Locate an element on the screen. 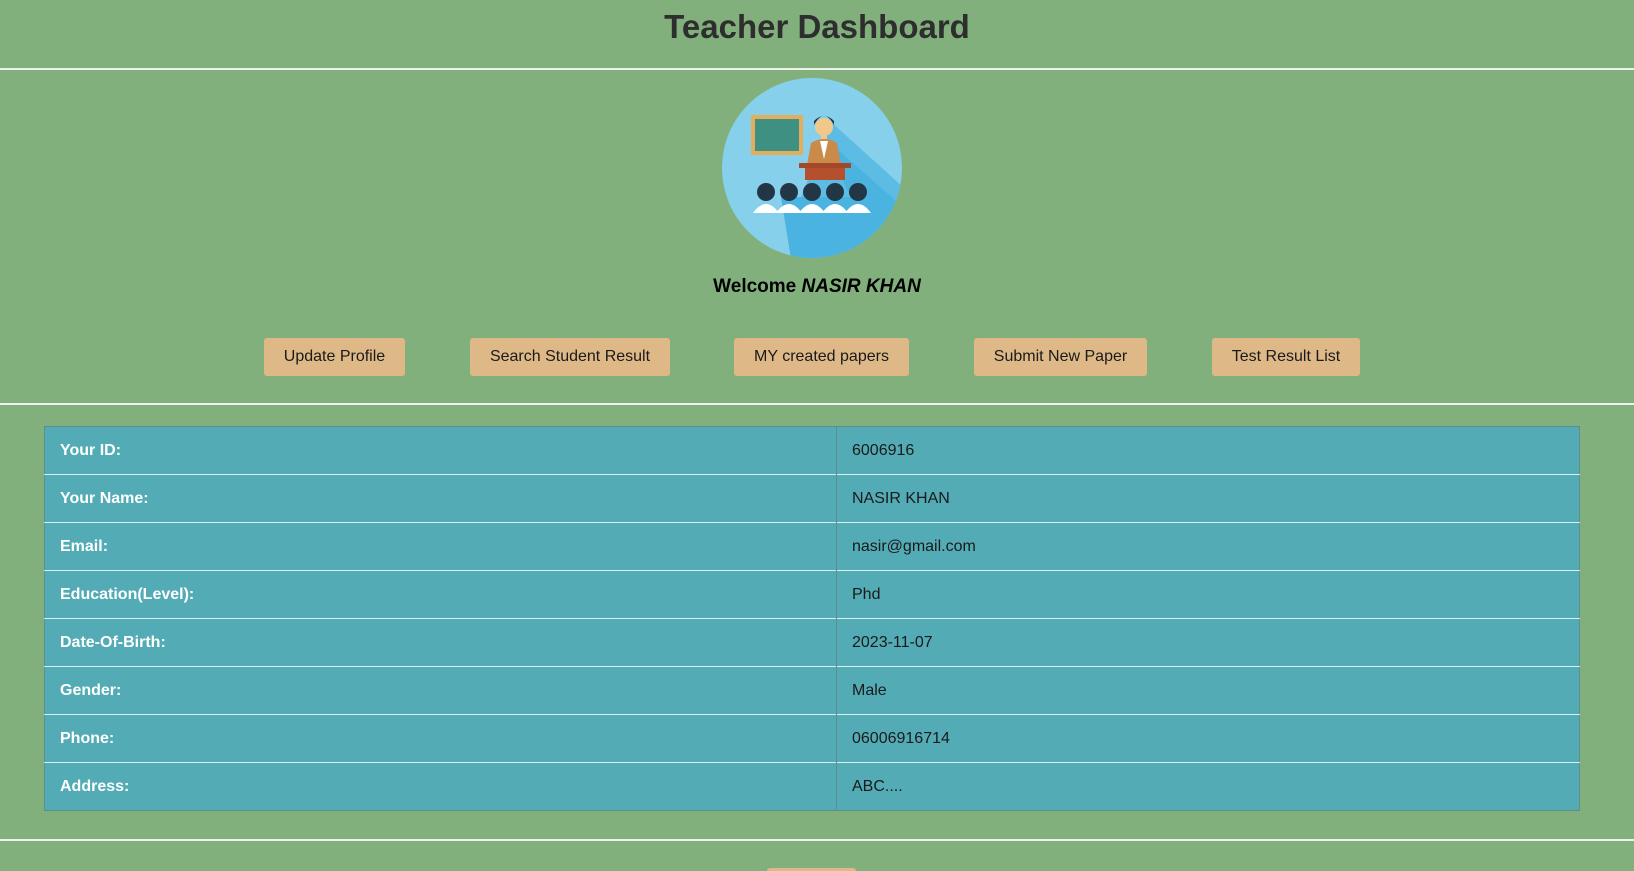 This screenshot has width=1634, height=871. divider-bottom is located at coordinates (817, 840).